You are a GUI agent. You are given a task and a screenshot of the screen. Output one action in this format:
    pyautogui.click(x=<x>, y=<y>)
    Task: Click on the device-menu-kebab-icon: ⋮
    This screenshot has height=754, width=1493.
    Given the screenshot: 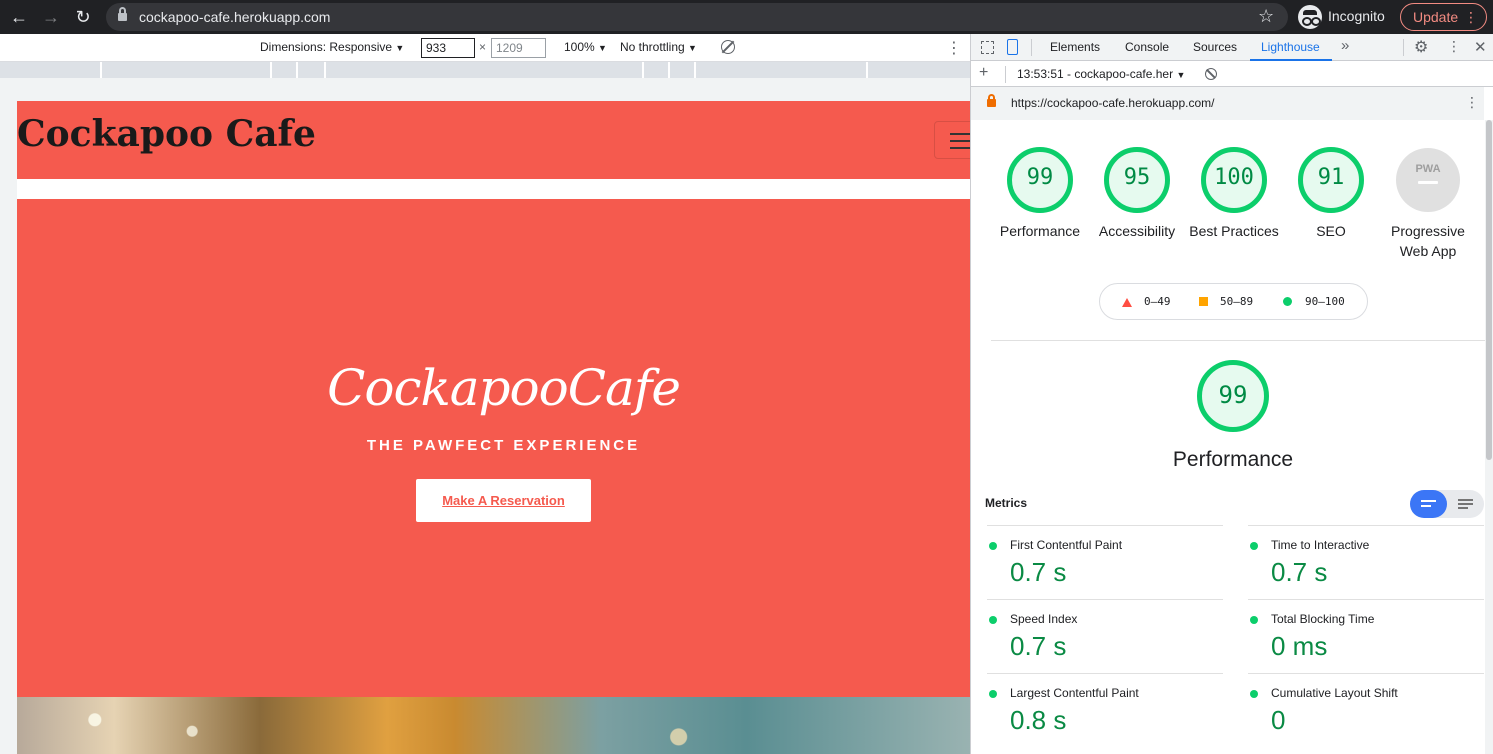 What is the action you would take?
    pyautogui.click(x=954, y=48)
    